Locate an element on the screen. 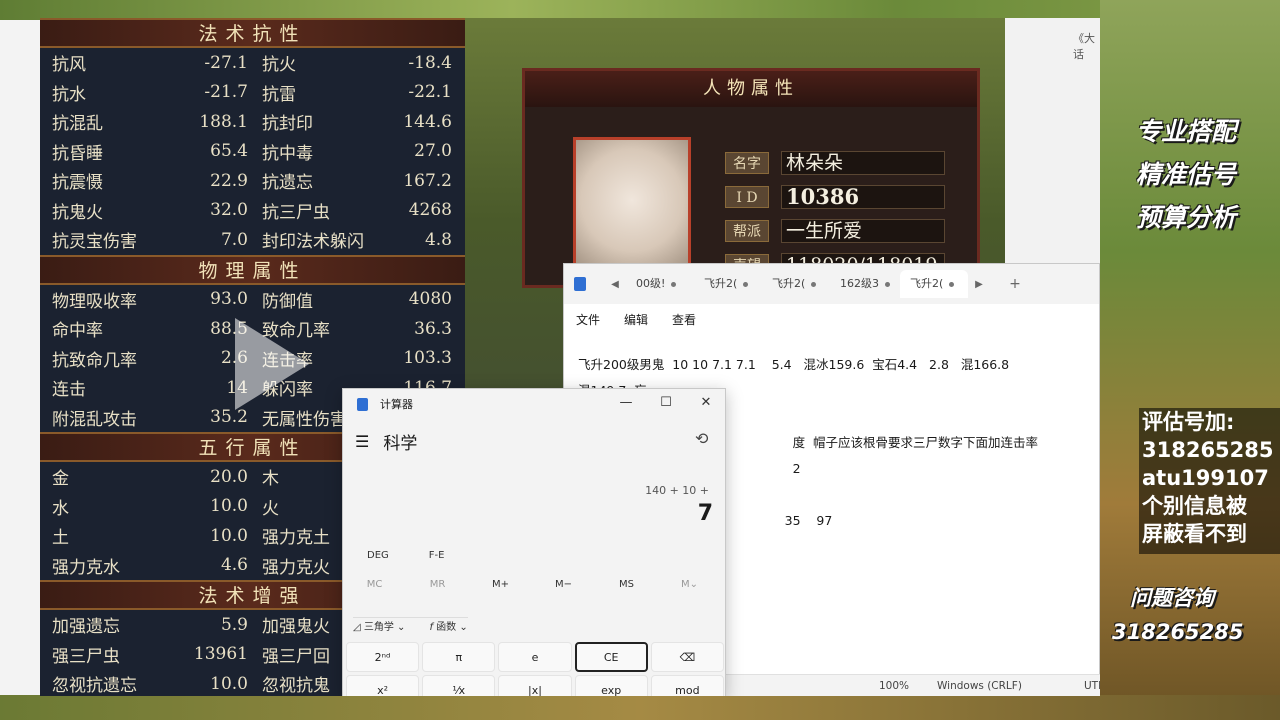 This screenshot has width=1280, height=720. m-minus-button: M− is located at coordinates (563, 584).